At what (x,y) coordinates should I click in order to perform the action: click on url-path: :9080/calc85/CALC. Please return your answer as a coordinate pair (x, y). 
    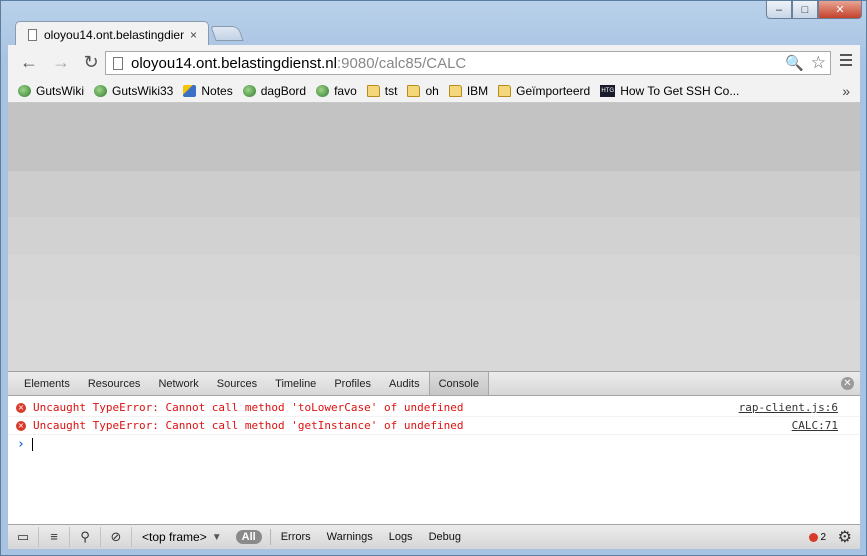
    Looking at the image, I should click on (402, 63).